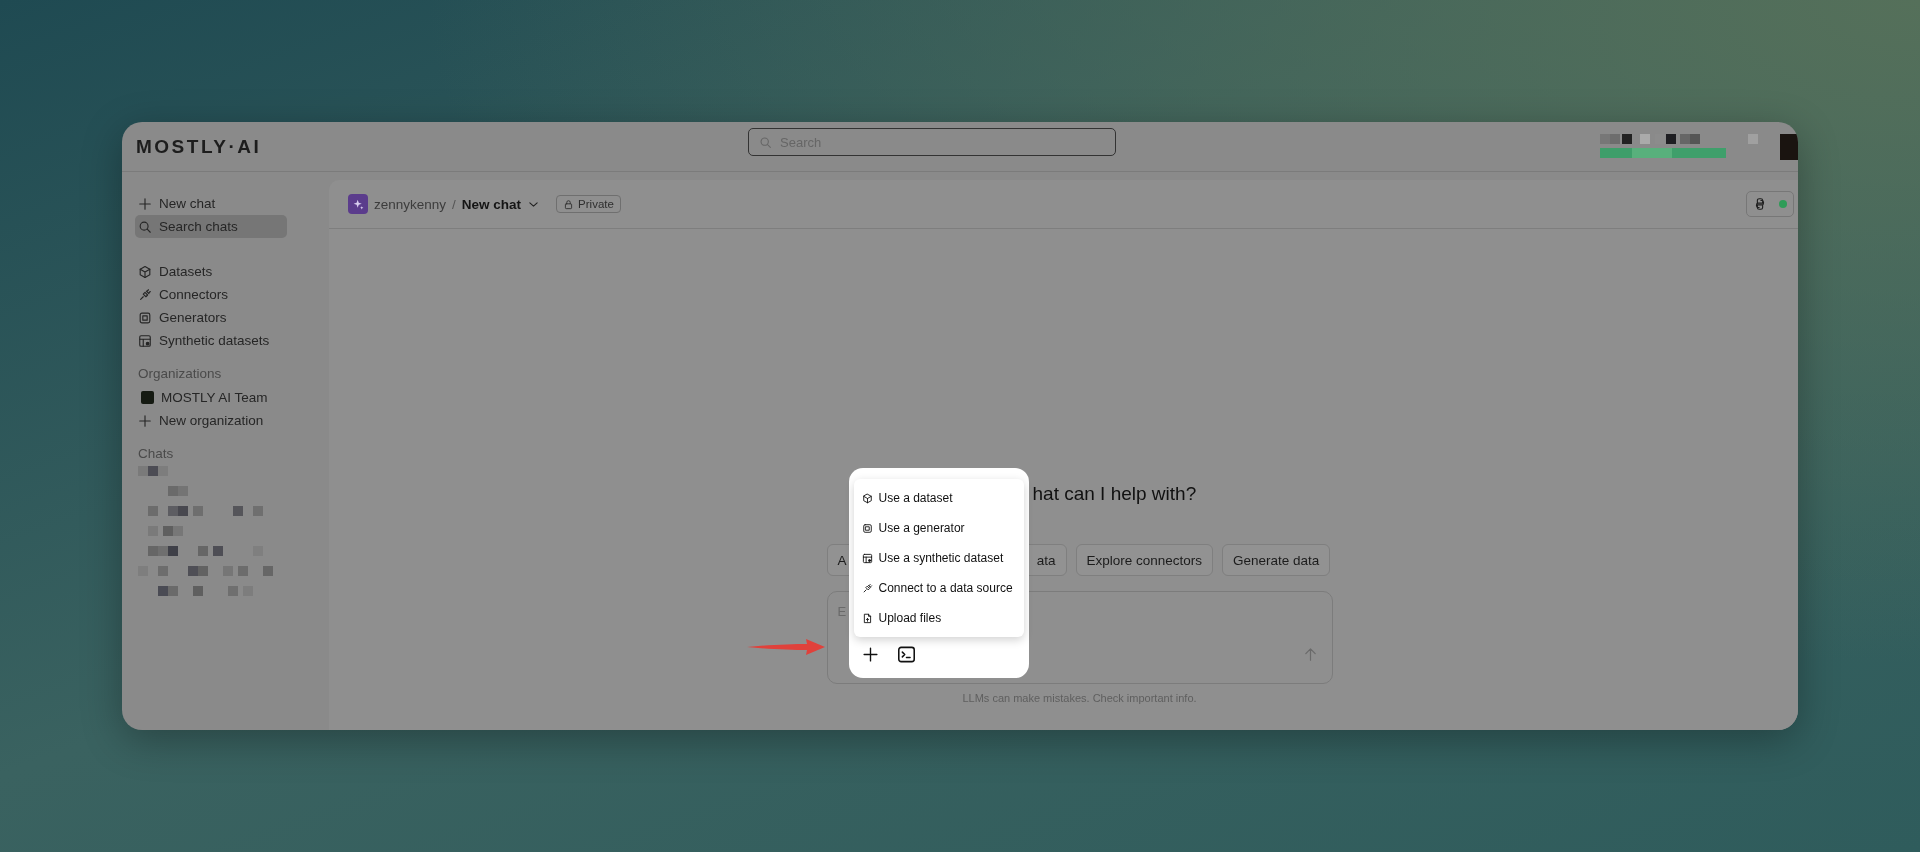 The height and width of the screenshot is (852, 1920). I want to click on sidebar-item: Generators, so click(211, 317).